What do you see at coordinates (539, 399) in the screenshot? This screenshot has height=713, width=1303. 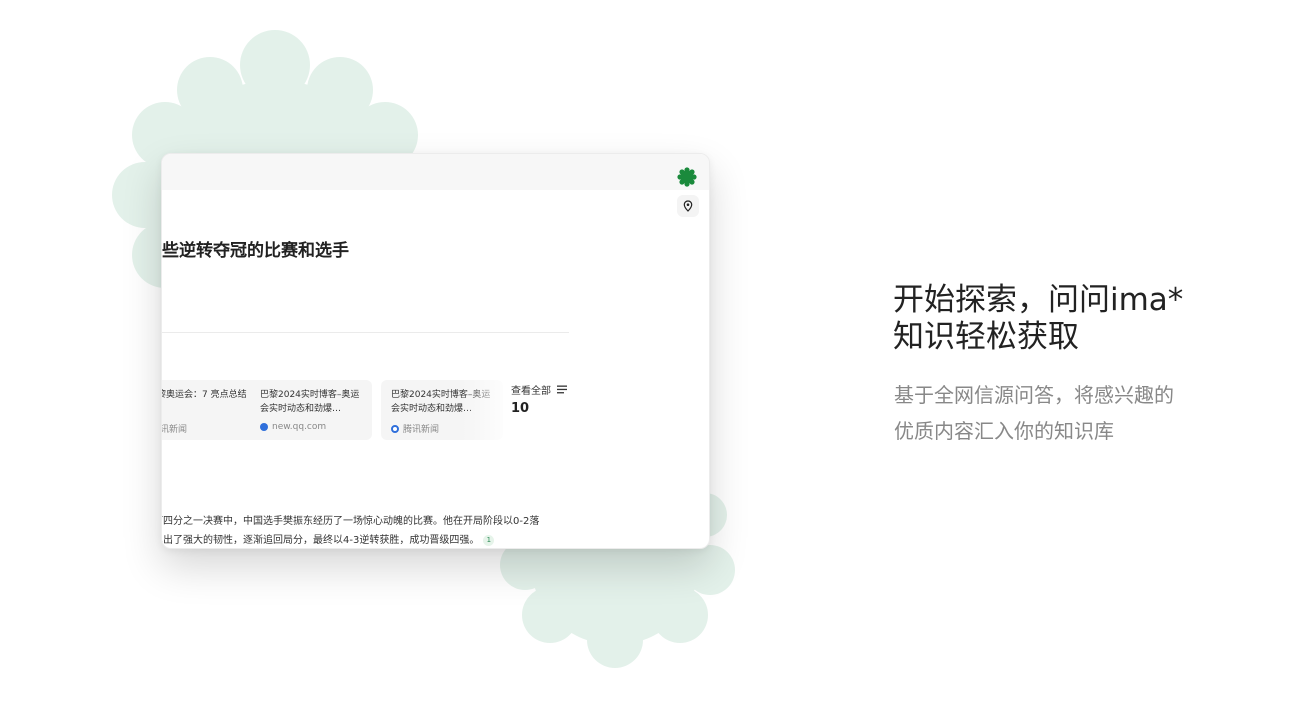 I see `view-all-sources-button: 查看全部 10` at bounding box center [539, 399].